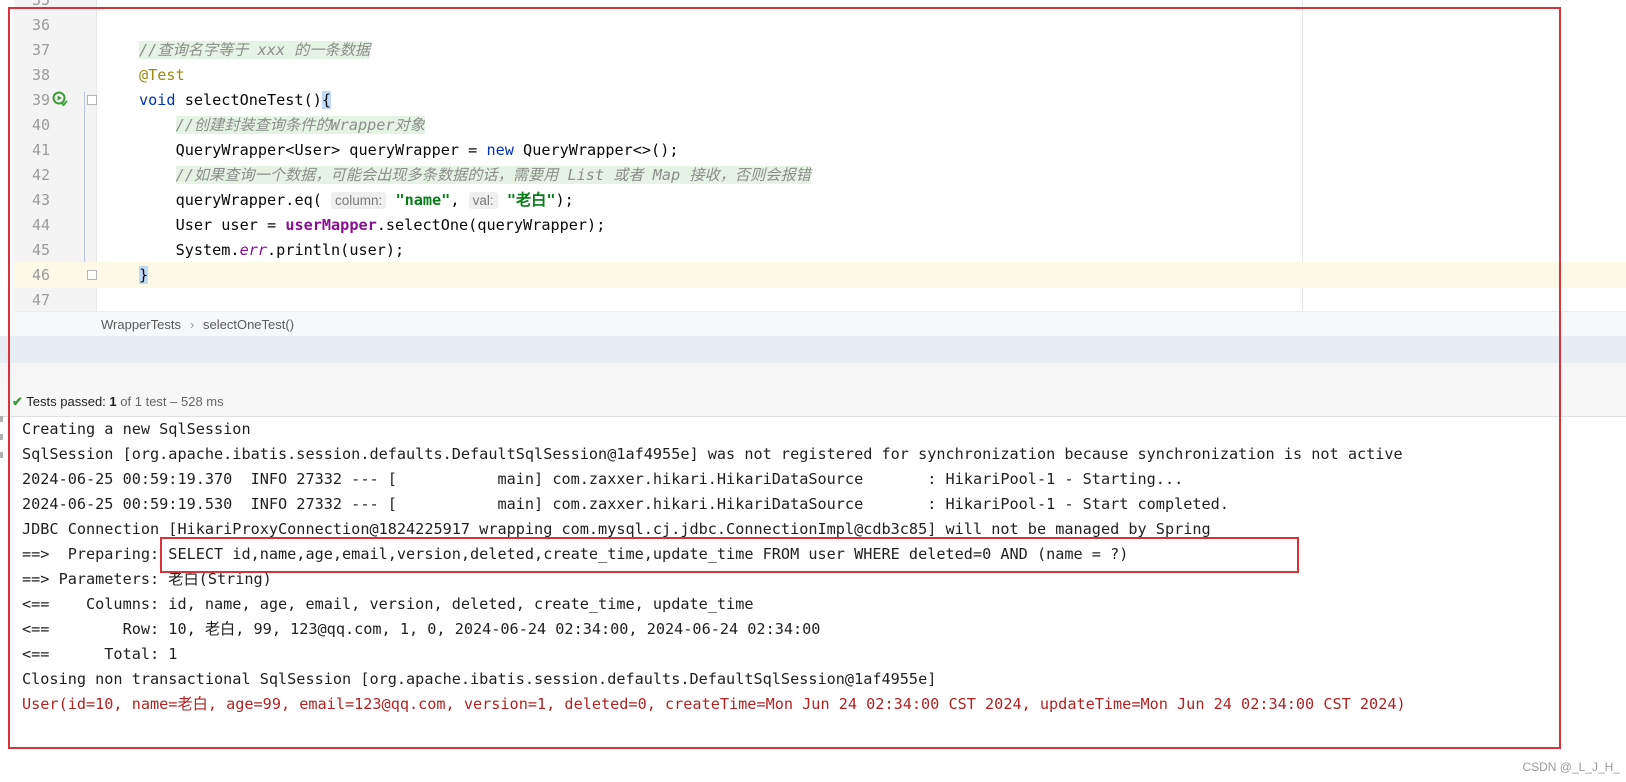 Image resolution: width=1626 pixels, height=782 pixels. Describe the element at coordinates (40, 125) in the screenshot. I see `line-number: 40` at that location.